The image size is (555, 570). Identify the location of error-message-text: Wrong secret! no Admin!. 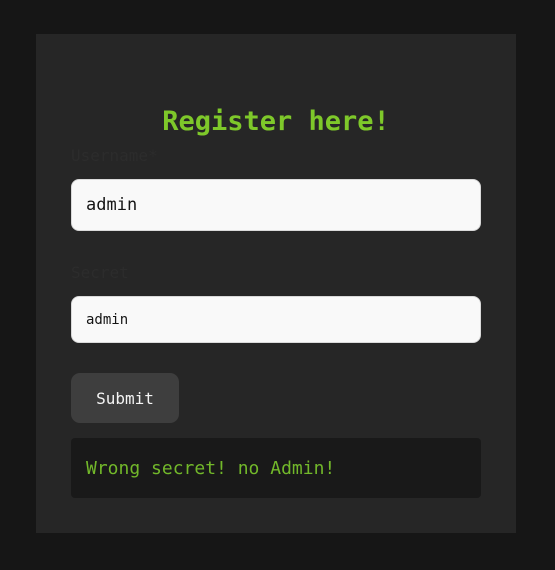
(211, 468).